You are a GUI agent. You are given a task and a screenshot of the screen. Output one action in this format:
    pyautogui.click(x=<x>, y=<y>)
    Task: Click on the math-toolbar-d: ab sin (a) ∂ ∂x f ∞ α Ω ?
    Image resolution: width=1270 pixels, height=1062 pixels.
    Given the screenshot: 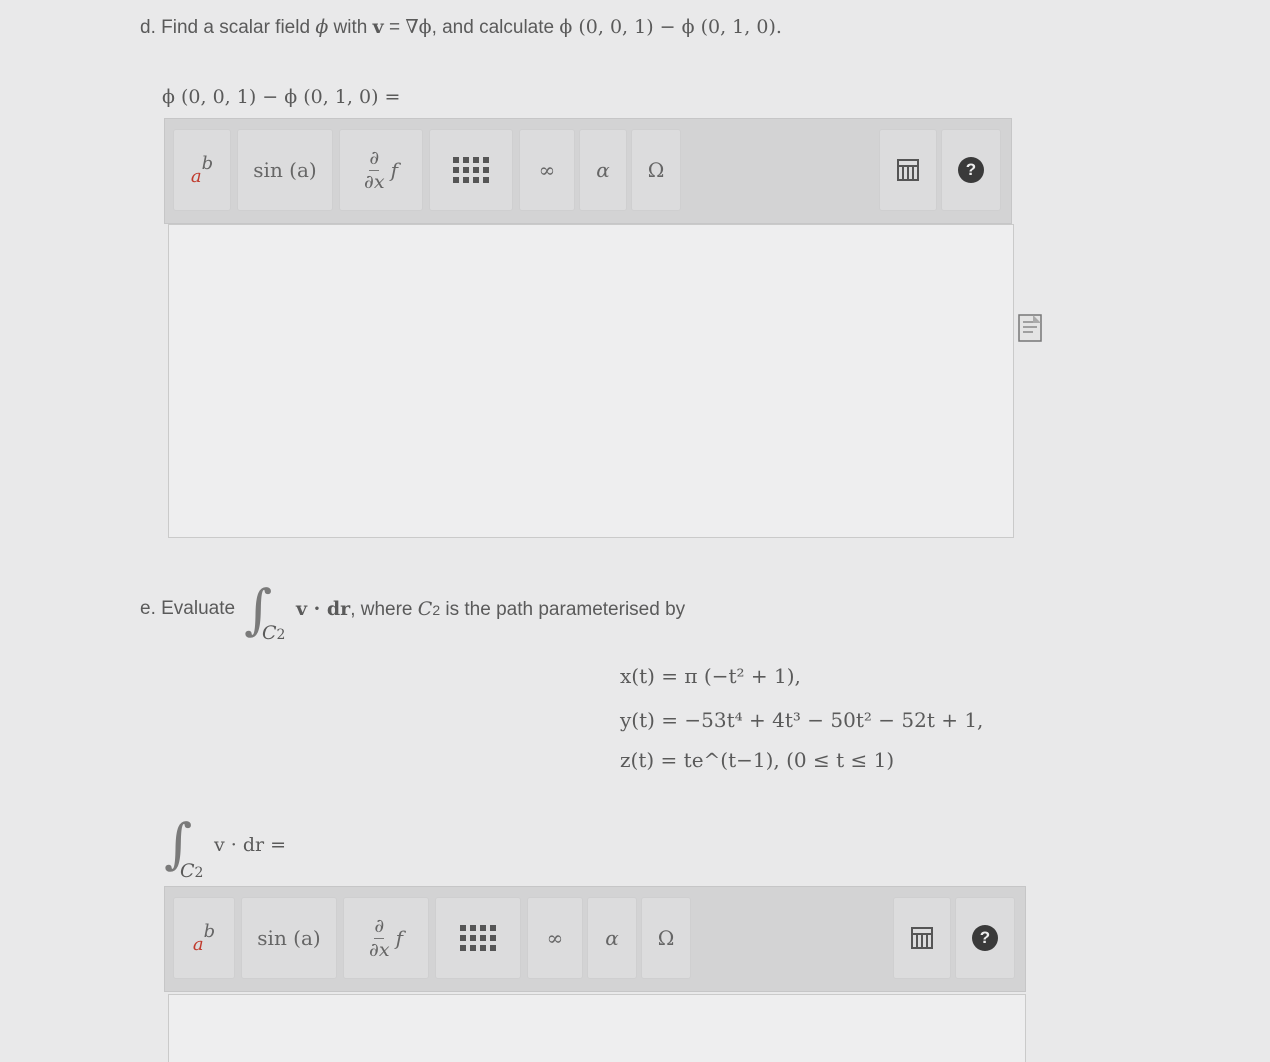 What is the action you would take?
    pyautogui.click(x=588, y=171)
    